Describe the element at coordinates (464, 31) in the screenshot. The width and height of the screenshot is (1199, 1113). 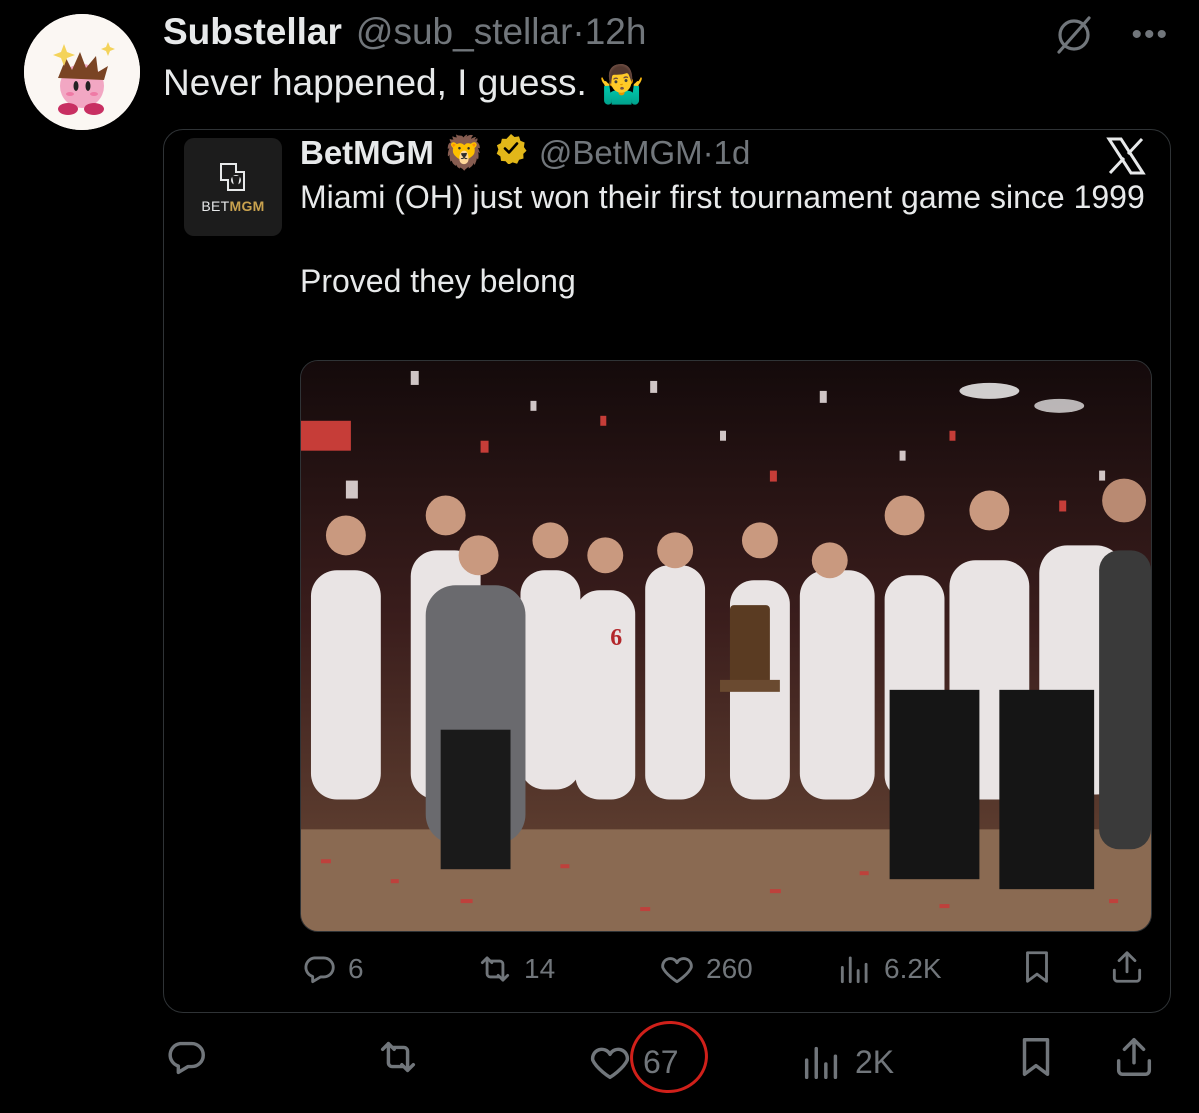
I see `handle: @sub_stellar` at that location.